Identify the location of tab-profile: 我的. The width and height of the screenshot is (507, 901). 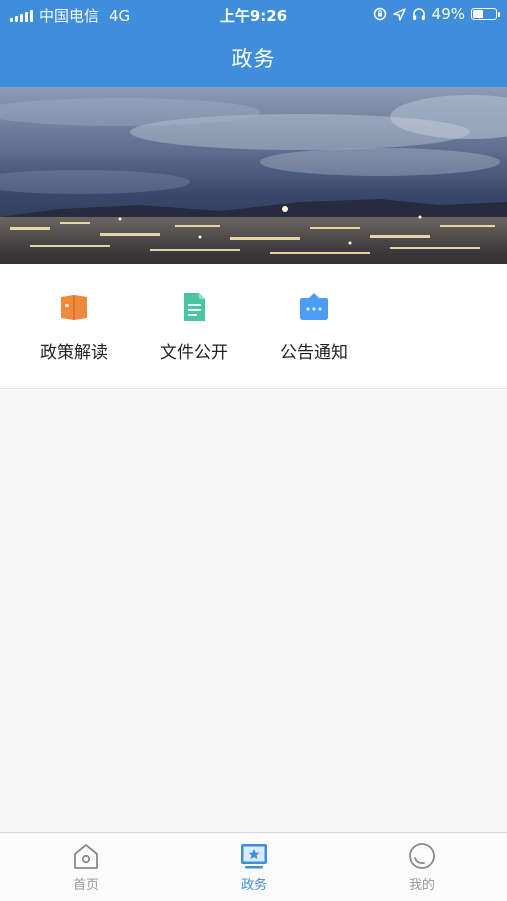
(422, 867).